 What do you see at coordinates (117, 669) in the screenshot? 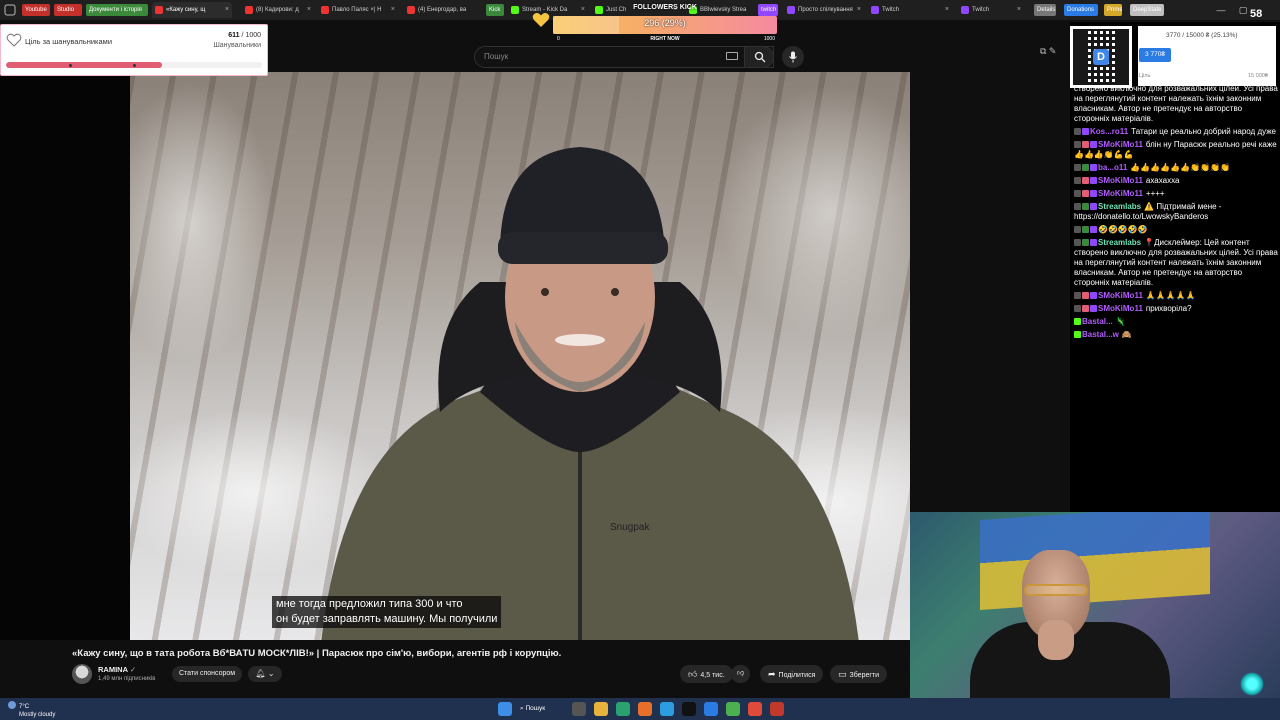
I see `channel-name: RAMINA ✓` at bounding box center [117, 669].